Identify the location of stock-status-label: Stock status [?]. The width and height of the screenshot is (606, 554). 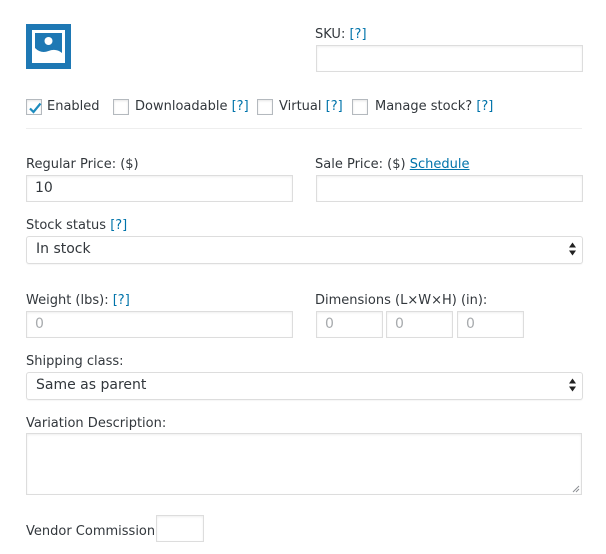
(76, 226).